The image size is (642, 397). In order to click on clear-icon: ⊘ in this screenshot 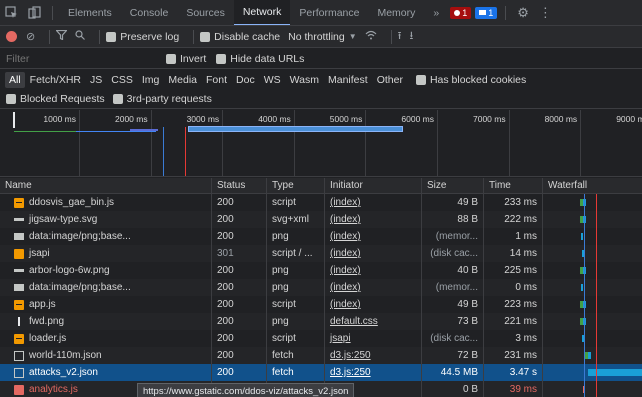, I will do `click(30, 36)`.